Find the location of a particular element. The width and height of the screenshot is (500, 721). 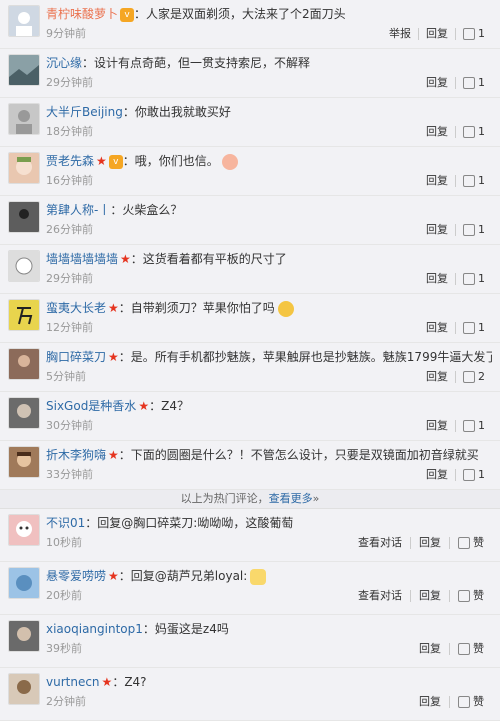

comment-item: 不识01：回复@胸口碎菜刀:呦呦呦，这酸葡萄 10秒前 查看对话 回复赞 is located at coordinates (250, 535).